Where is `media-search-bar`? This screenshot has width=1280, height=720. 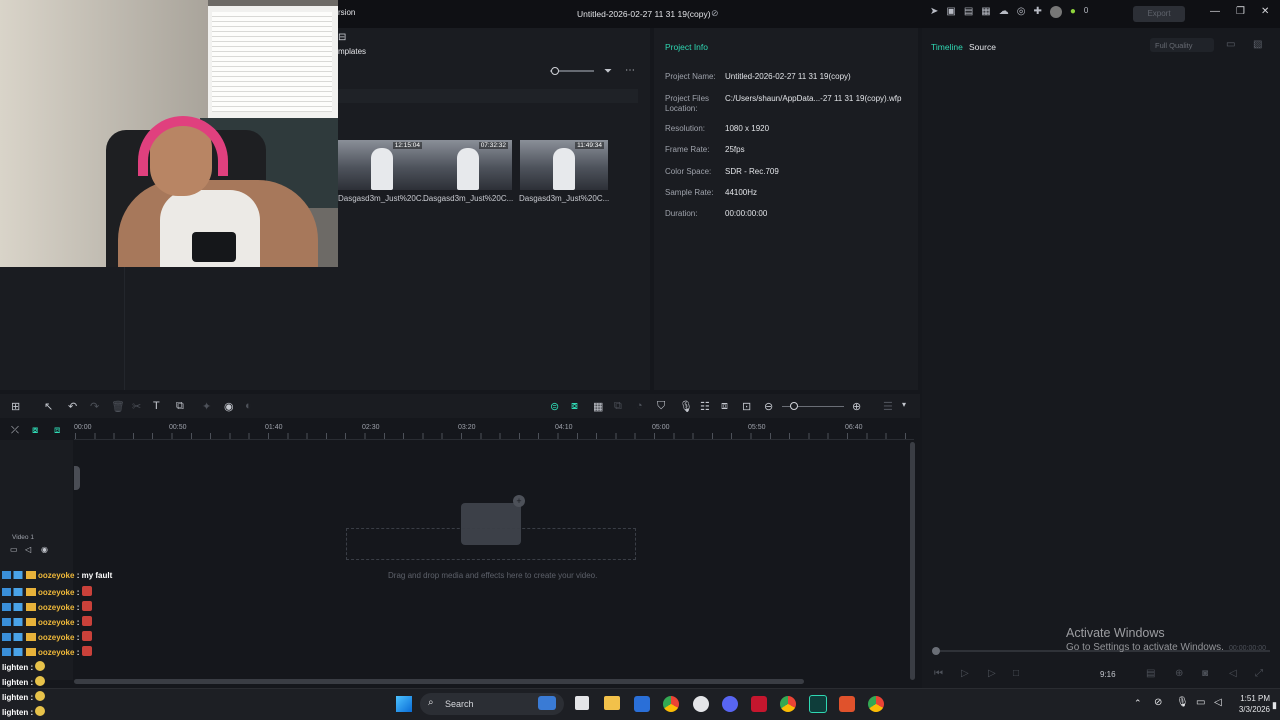
media-search-bar is located at coordinates (488, 96).